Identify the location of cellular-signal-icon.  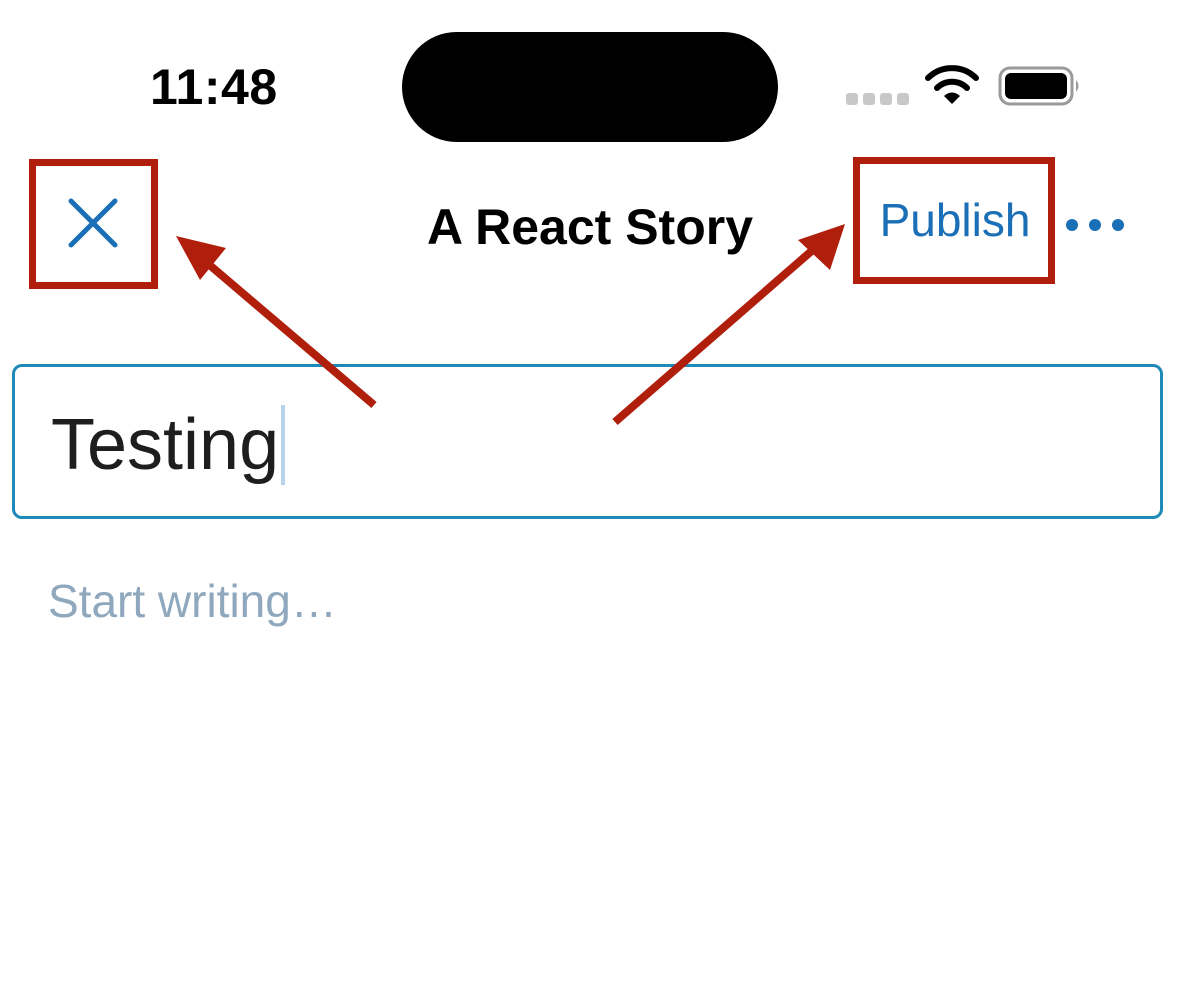
(877, 99).